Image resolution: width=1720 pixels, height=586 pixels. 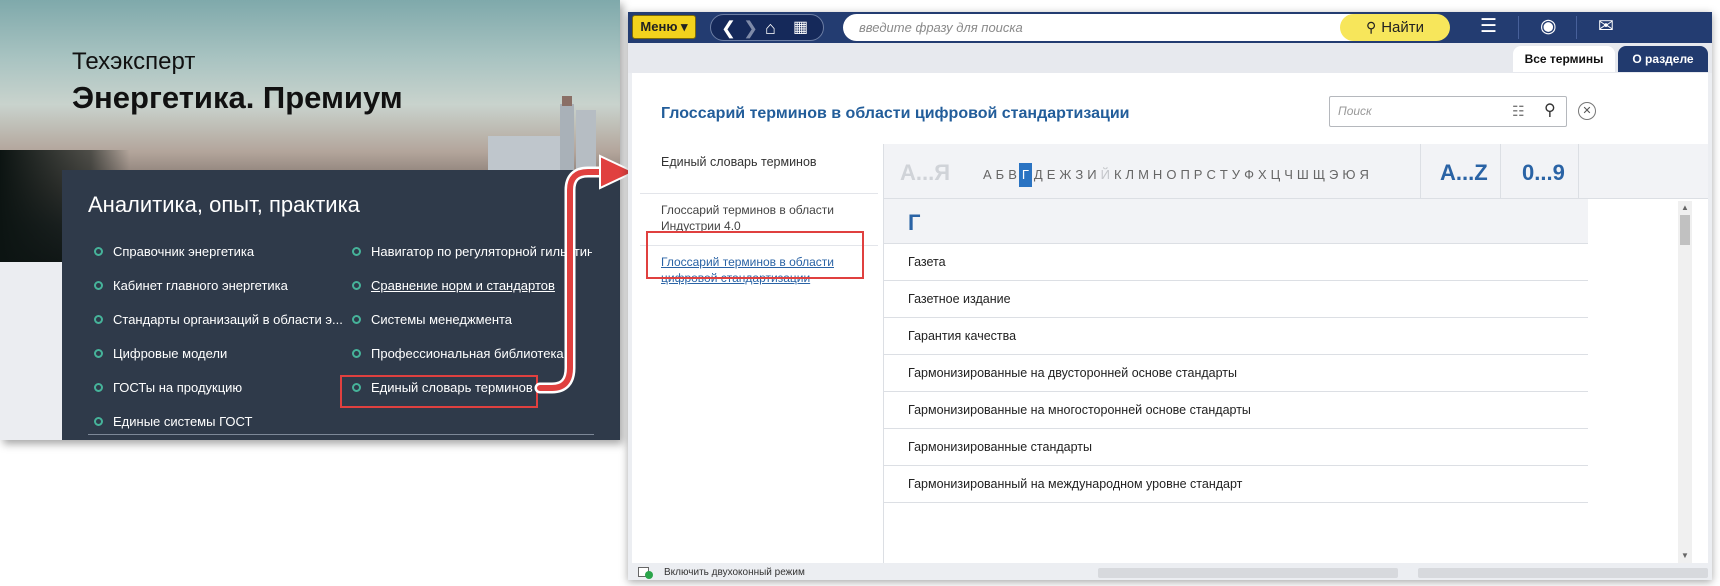 What do you see at coordinates (1262, 175) in the screenshot?
I see `letter-button: Х` at bounding box center [1262, 175].